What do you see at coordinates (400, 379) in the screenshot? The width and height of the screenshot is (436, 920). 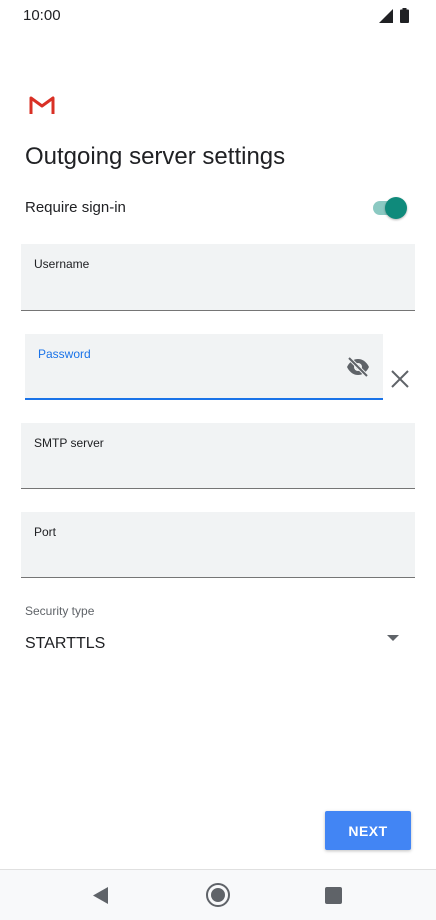 I see `close-icon` at bounding box center [400, 379].